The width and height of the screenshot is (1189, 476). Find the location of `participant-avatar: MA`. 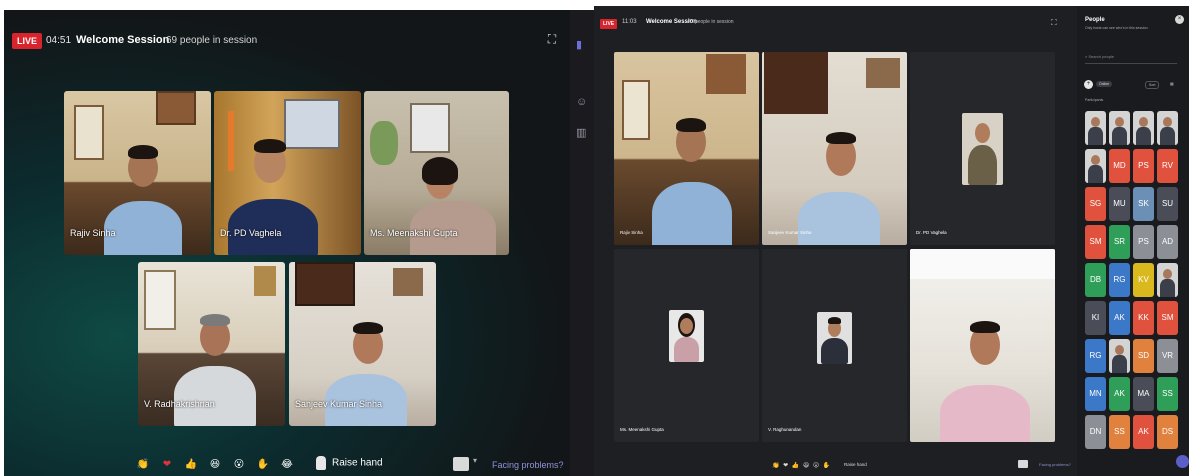

participant-avatar: MA is located at coordinates (1143, 394).